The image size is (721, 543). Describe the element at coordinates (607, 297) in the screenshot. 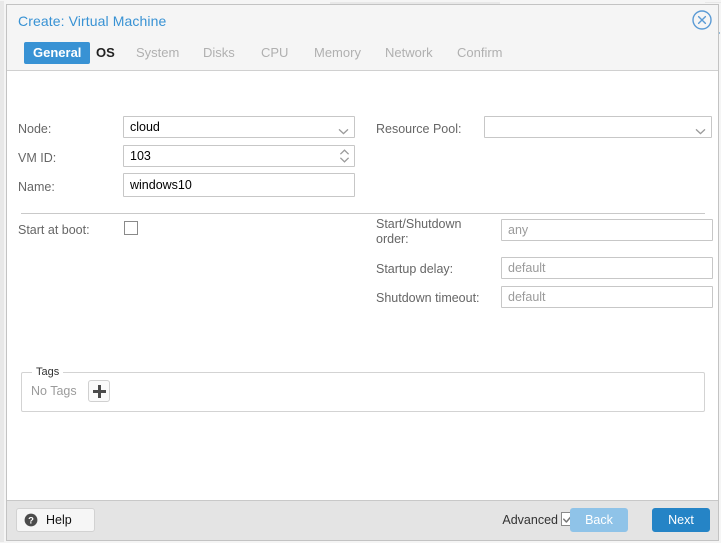

I see `shutdown-timeout-input` at that location.